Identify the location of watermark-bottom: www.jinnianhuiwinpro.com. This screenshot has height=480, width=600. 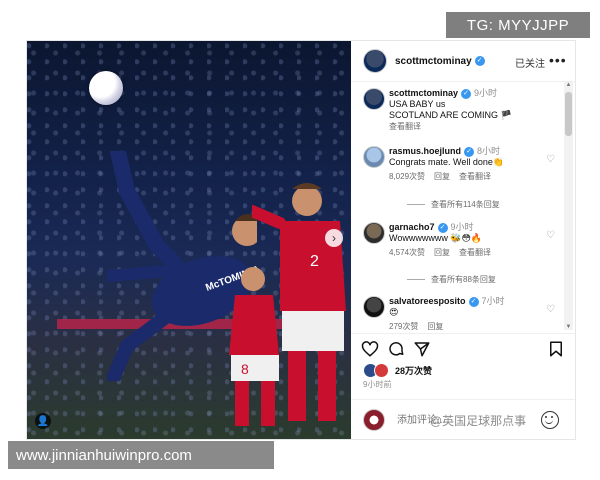
(141, 455).